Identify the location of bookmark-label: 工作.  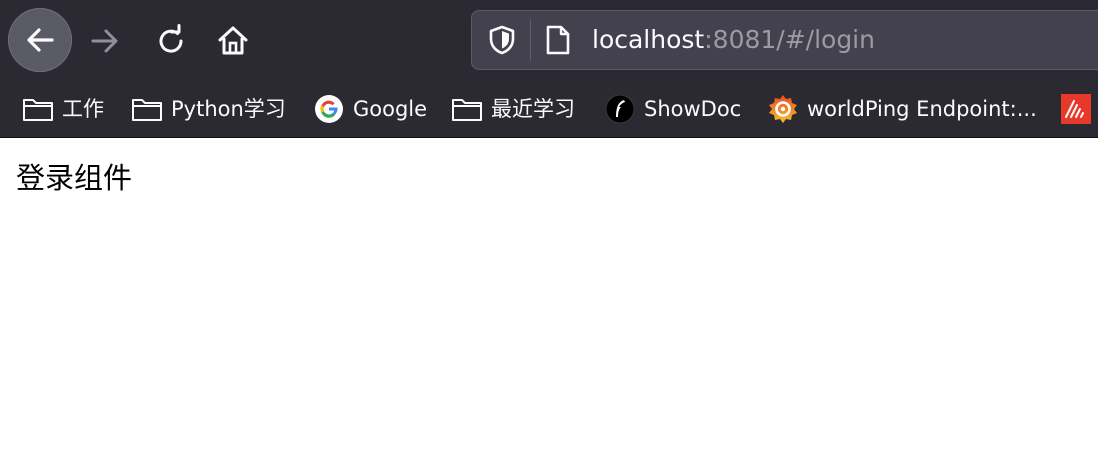
(83, 109).